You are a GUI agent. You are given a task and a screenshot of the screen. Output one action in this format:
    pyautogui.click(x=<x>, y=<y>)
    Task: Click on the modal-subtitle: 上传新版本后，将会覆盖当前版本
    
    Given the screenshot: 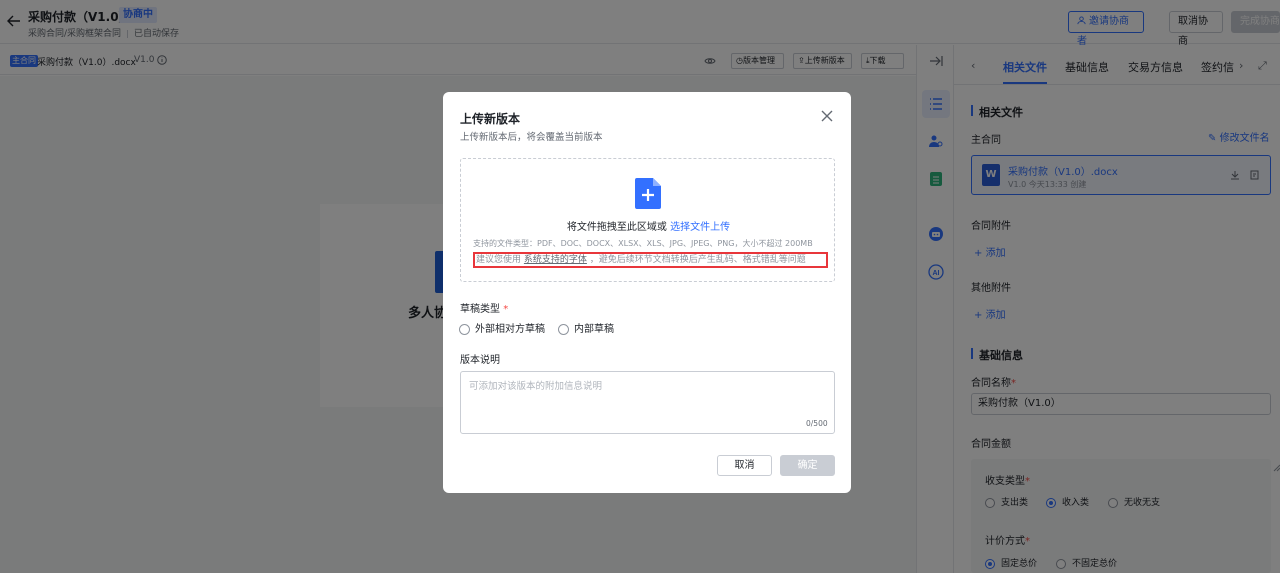 What is the action you would take?
    pyautogui.click(x=531, y=137)
    